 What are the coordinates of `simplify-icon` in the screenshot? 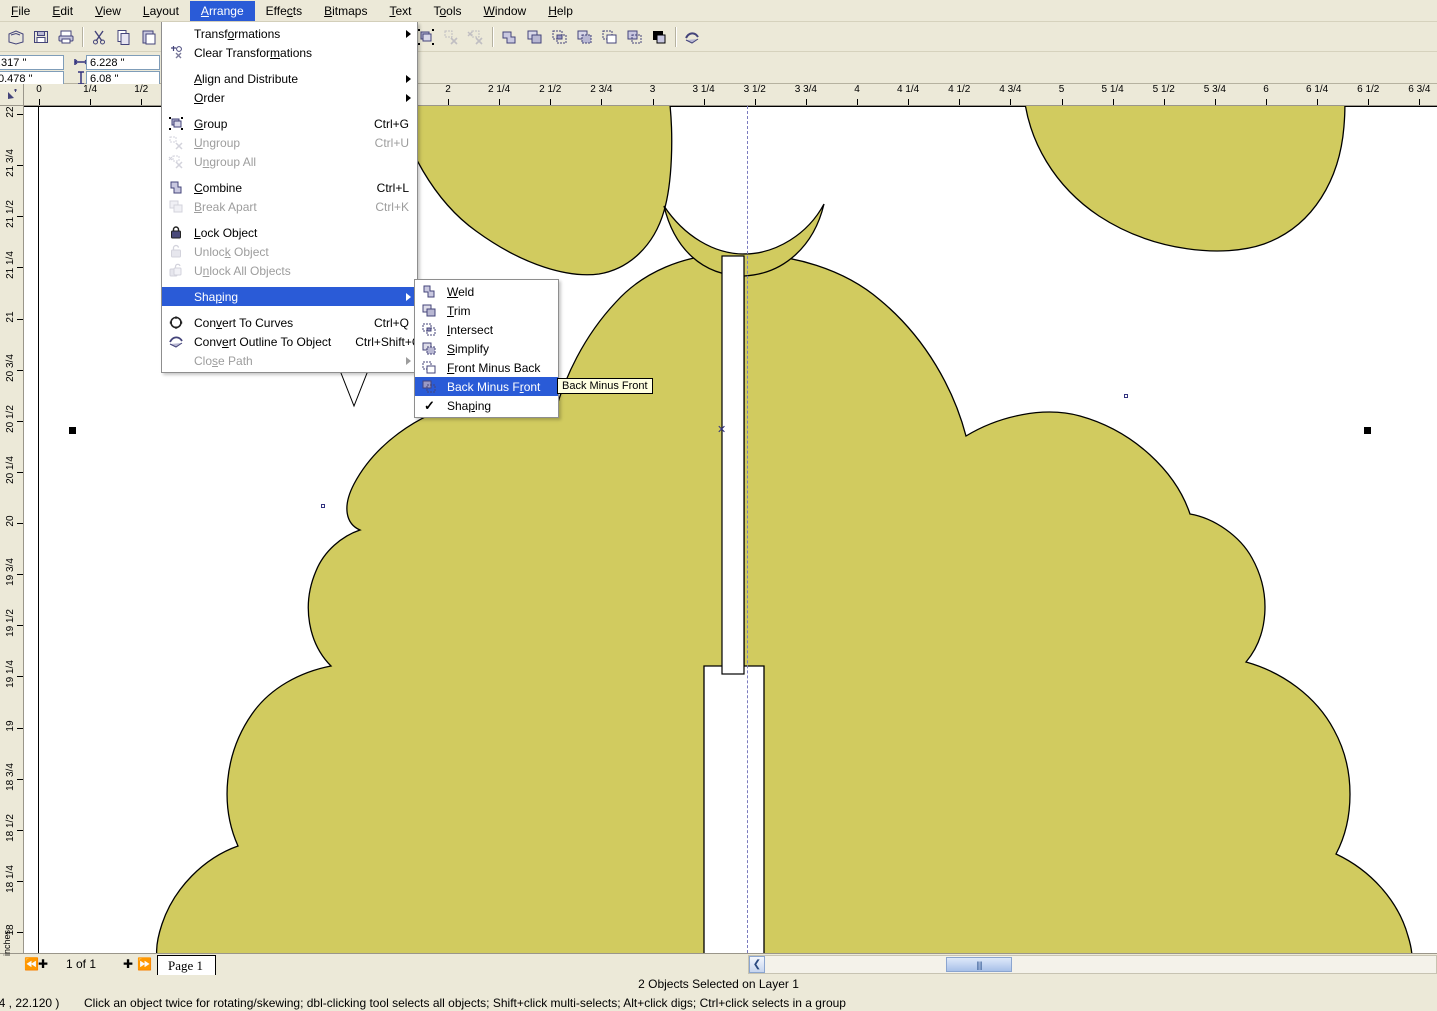 It's located at (584, 37).